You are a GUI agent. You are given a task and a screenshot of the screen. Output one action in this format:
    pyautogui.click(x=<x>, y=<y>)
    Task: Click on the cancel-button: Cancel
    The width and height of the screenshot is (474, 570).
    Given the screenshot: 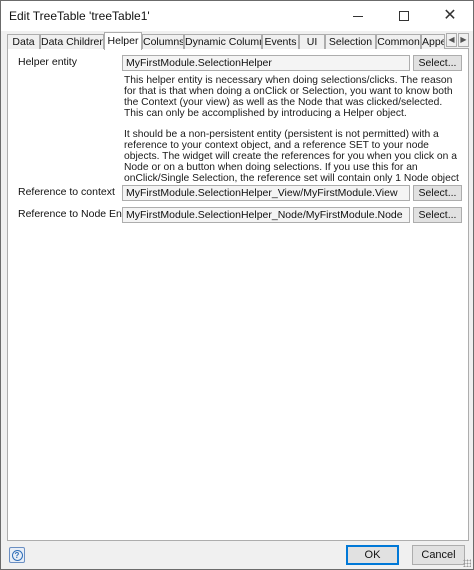 What is the action you would take?
    pyautogui.click(x=438, y=555)
    